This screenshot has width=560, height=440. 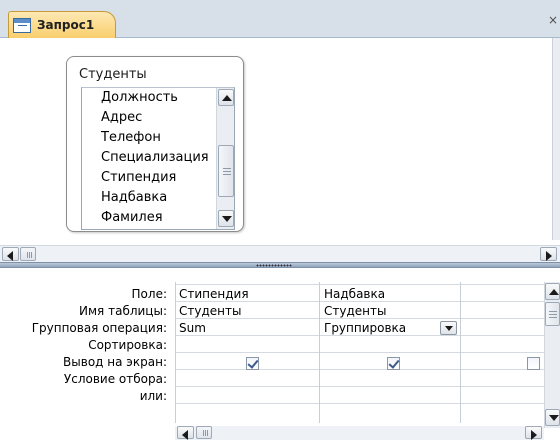 I want to click on field-list-item: Надбавка, so click(x=149, y=198).